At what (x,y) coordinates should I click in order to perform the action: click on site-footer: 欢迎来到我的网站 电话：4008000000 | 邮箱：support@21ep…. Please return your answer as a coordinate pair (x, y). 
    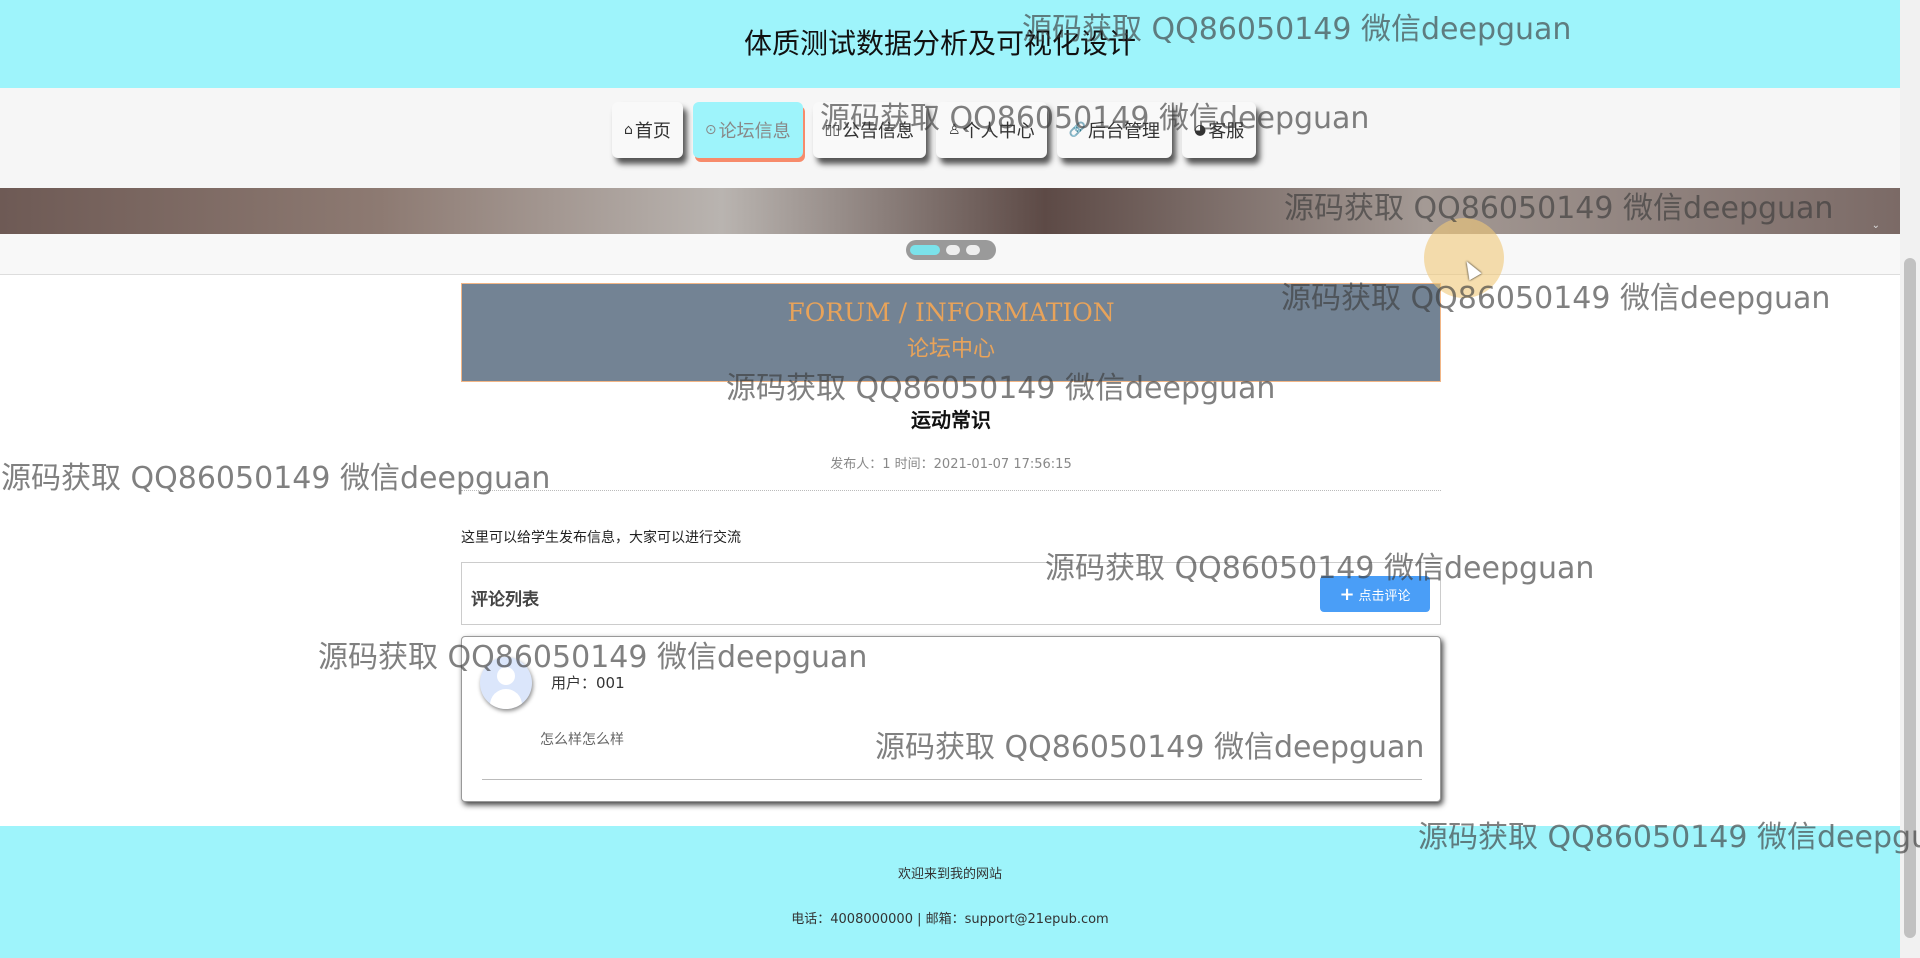
    Looking at the image, I should click on (950, 892).